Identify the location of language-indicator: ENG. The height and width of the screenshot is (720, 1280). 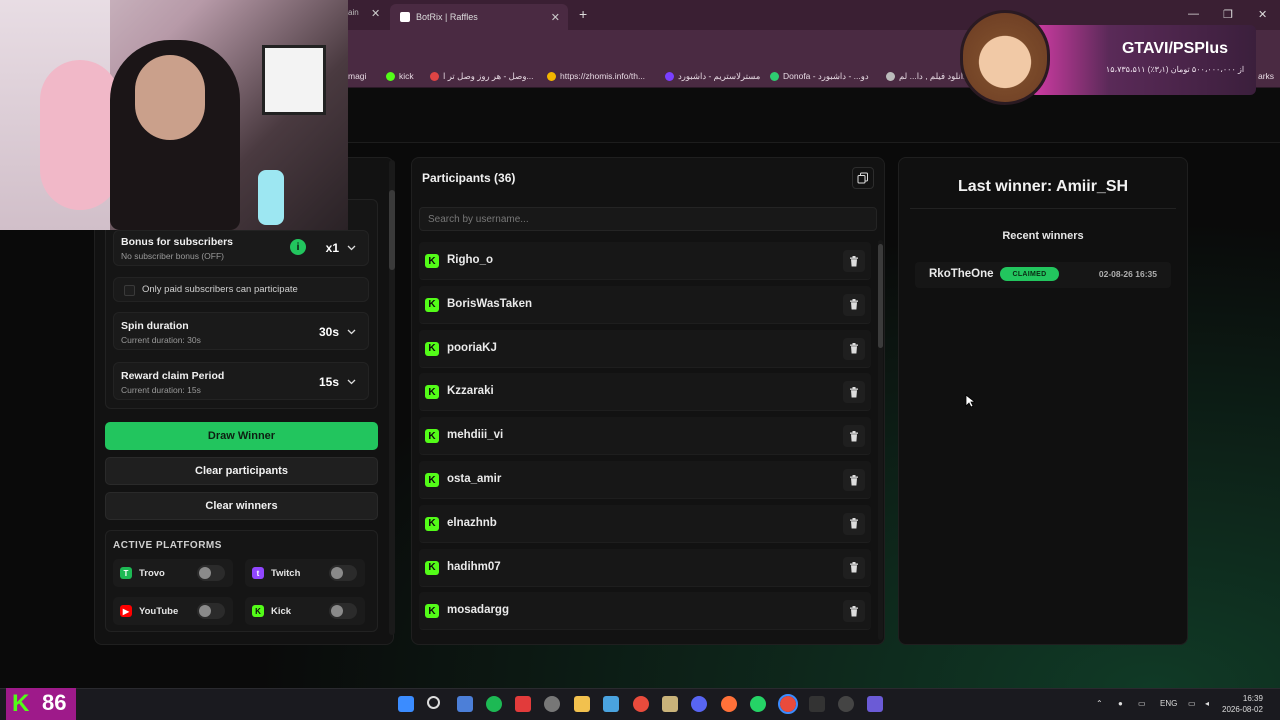
(1168, 703).